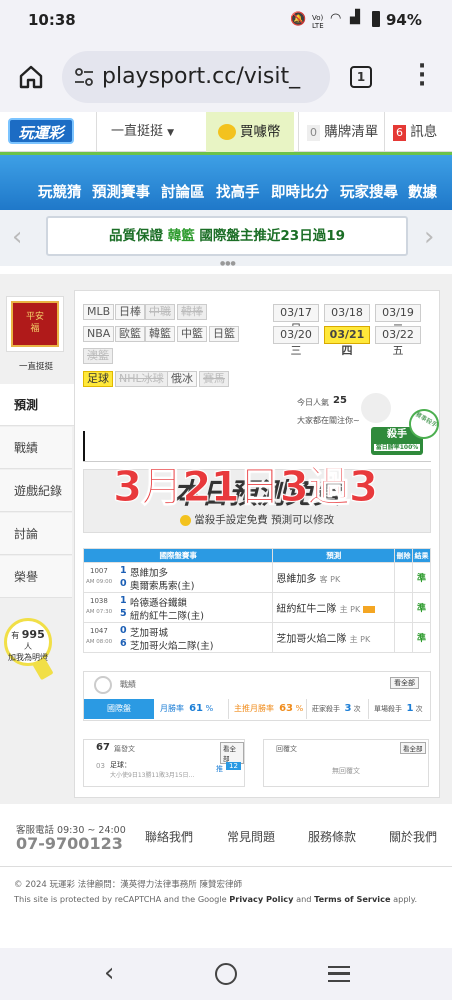 The height and width of the screenshot is (1000, 452). What do you see at coordinates (128, 684) in the screenshot?
I see `record-title: 戰績` at bounding box center [128, 684].